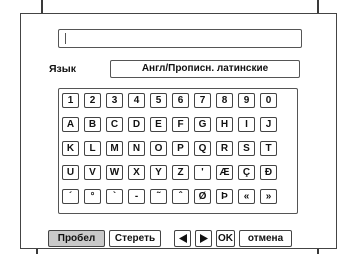 Image resolution: width=346 pixels, height=254 pixels. I want to click on key-button: H, so click(224, 124).